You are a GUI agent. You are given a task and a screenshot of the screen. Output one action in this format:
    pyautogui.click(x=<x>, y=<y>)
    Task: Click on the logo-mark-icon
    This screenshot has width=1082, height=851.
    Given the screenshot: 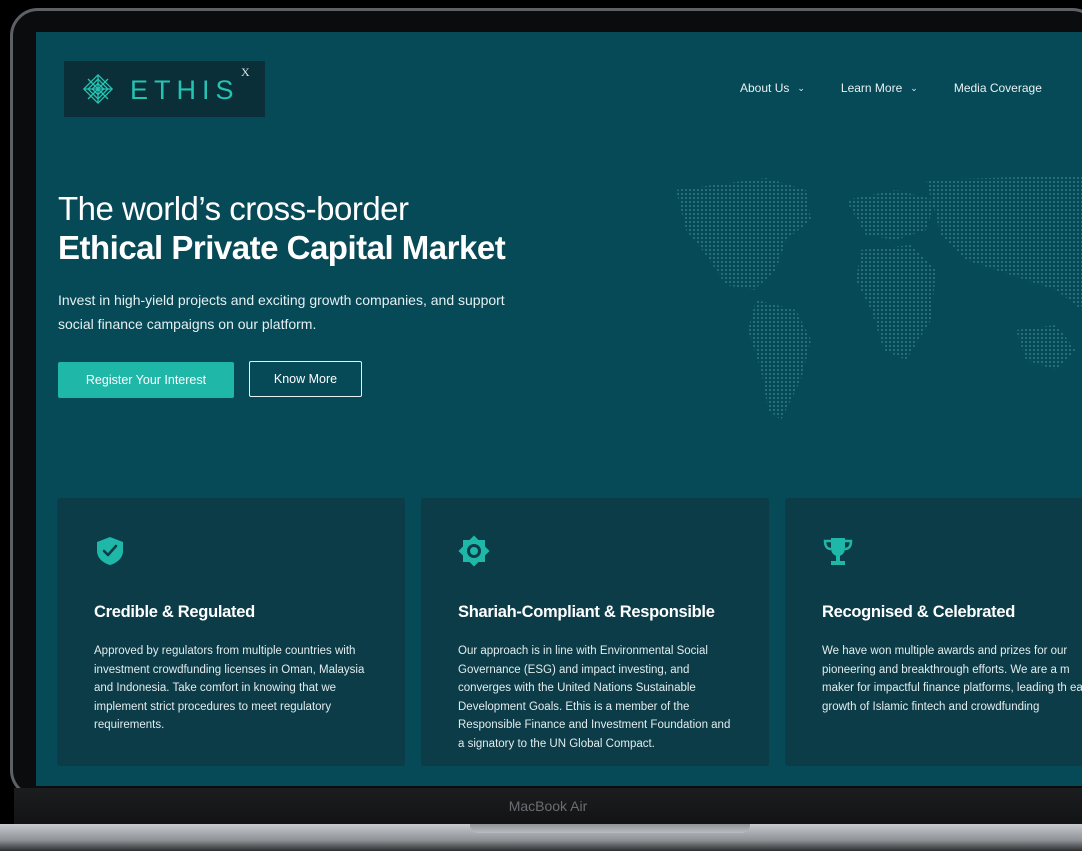 What is the action you would take?
    pyautogui.click(x=98, y=89)
    